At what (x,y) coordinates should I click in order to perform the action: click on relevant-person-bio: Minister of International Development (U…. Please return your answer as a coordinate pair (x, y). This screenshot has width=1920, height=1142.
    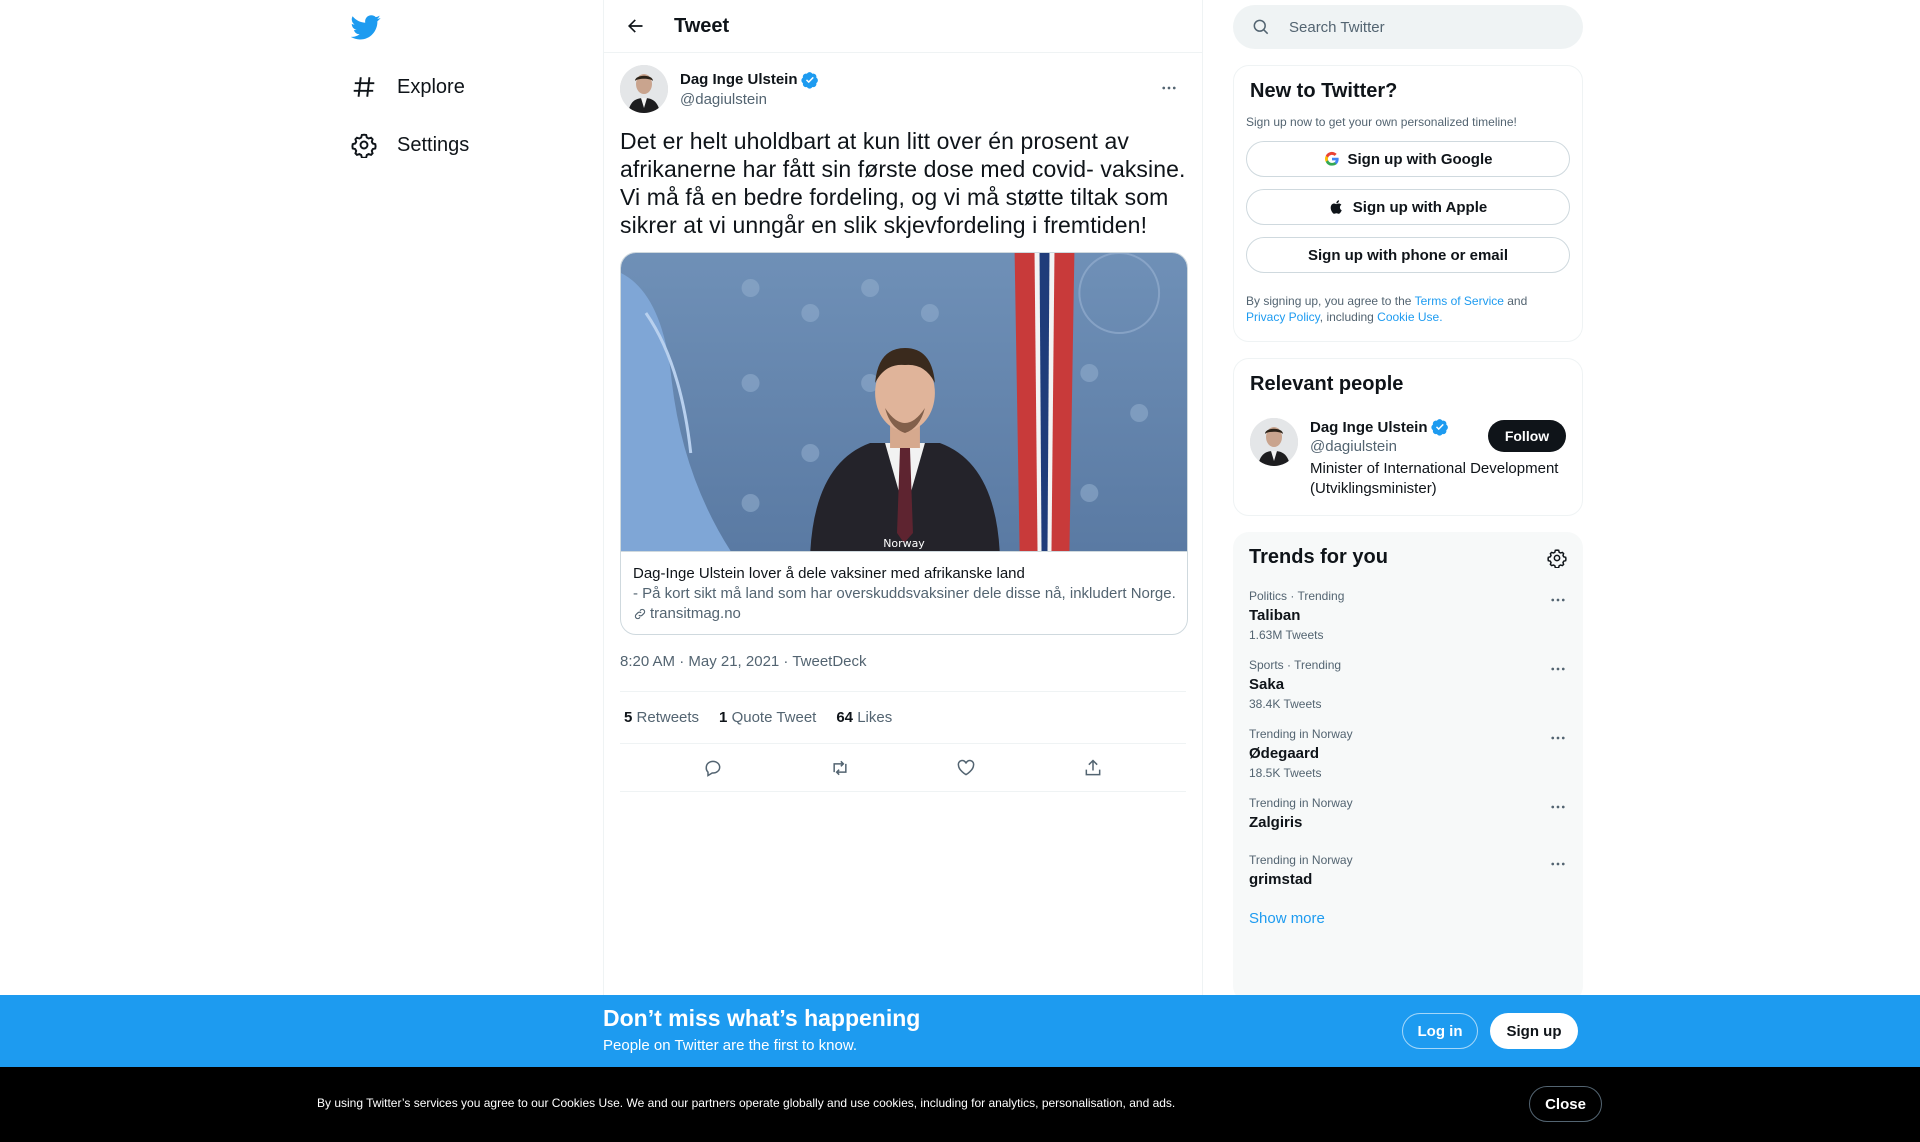
    Looking at the image, I should click on (1434, 478).